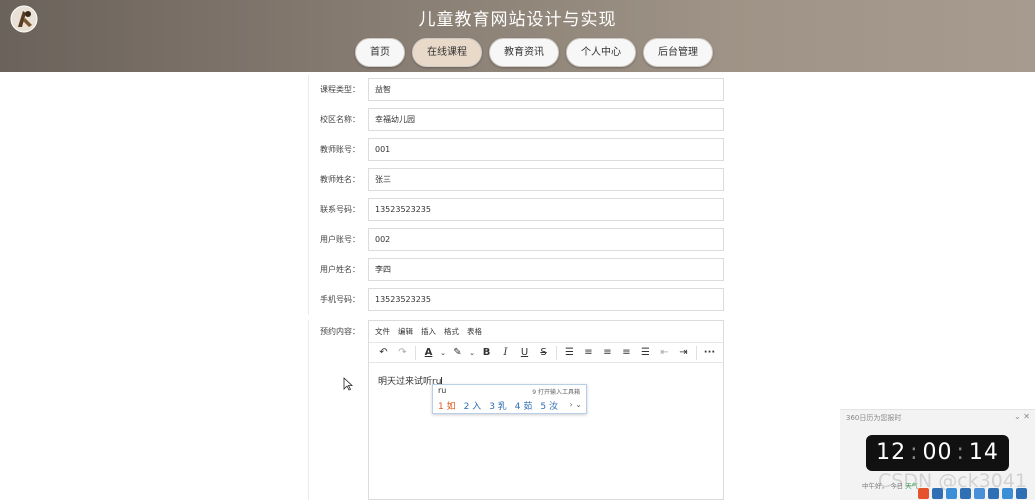 Image resolution: width=1035 pixels, height=500 pixels. I want to click on editor-menubar: 文件 编辑 插入 格式 表格, so click(546, 332).